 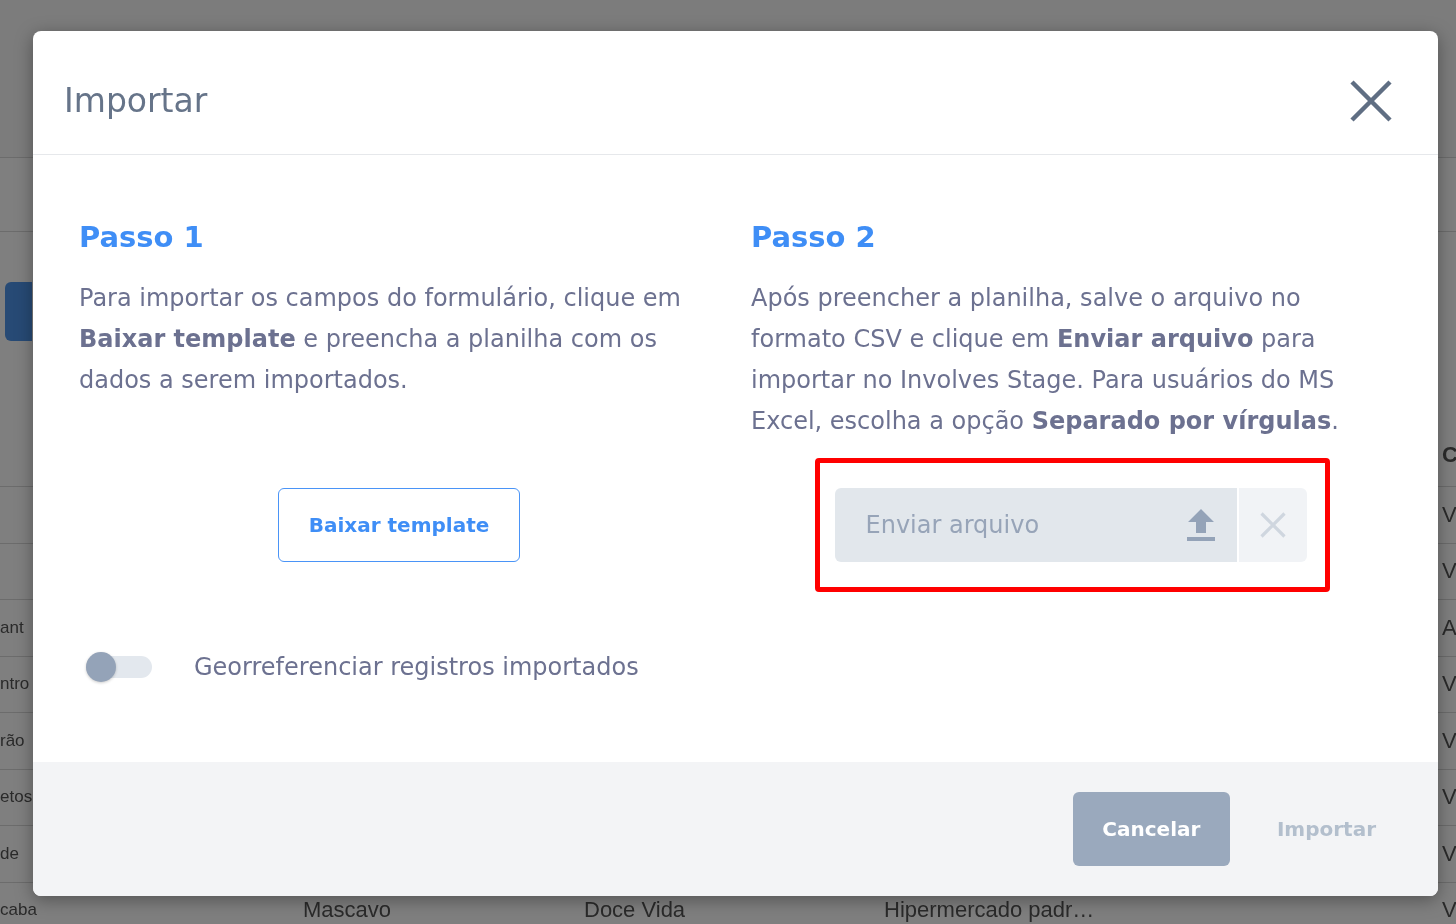 What do you see at coordinates (16, 797) in the screenshot?
I see `table-cell: etos` at bounding box center [16, 797].